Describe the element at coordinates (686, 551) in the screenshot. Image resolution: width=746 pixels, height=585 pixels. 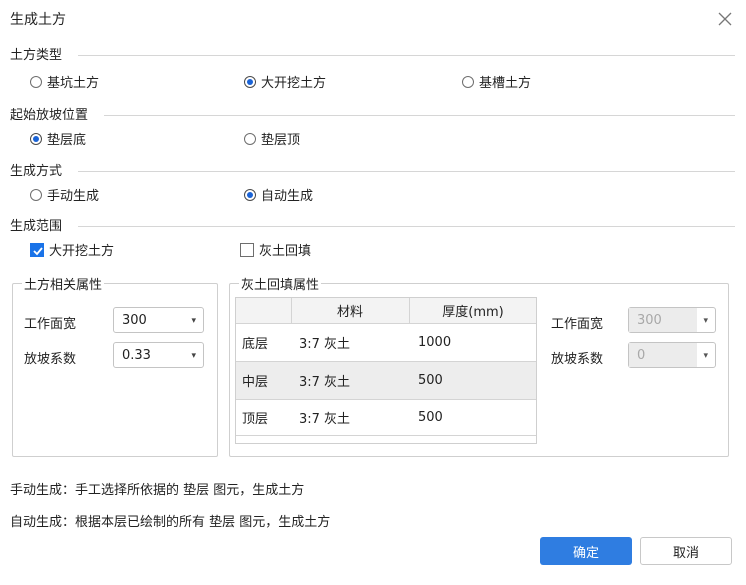
I see `cancel-button: 取消` at that location.